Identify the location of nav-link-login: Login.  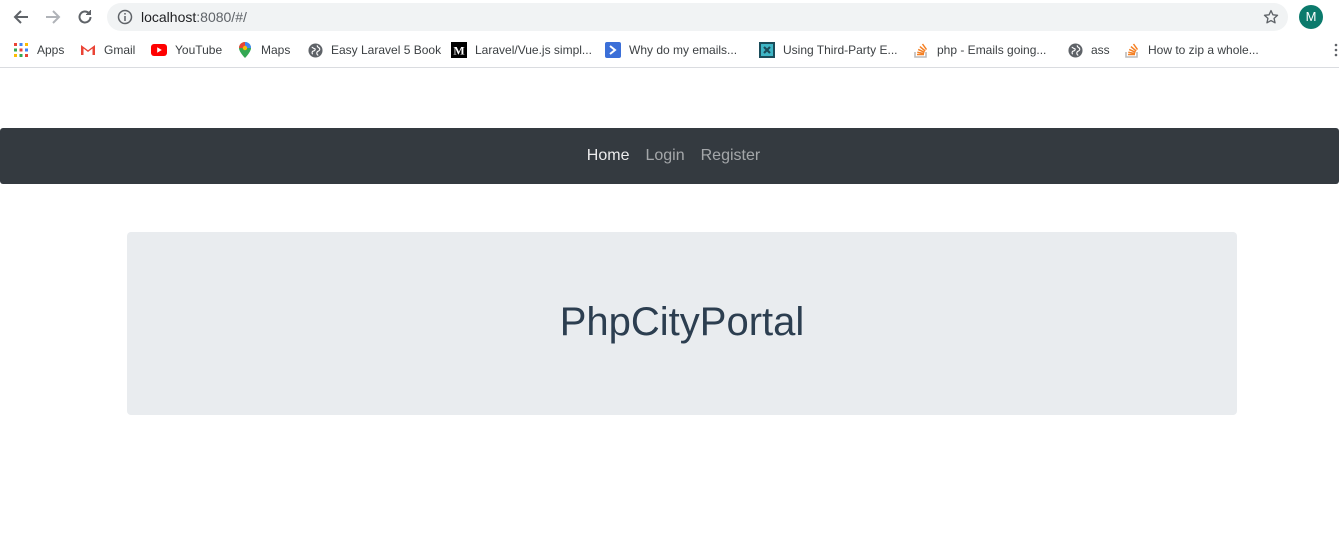
(664, 156).